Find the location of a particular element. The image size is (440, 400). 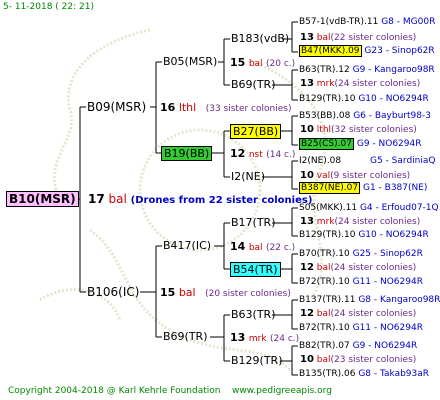

gen3-queen: B129(TR) is located at coordinates (257, 360).